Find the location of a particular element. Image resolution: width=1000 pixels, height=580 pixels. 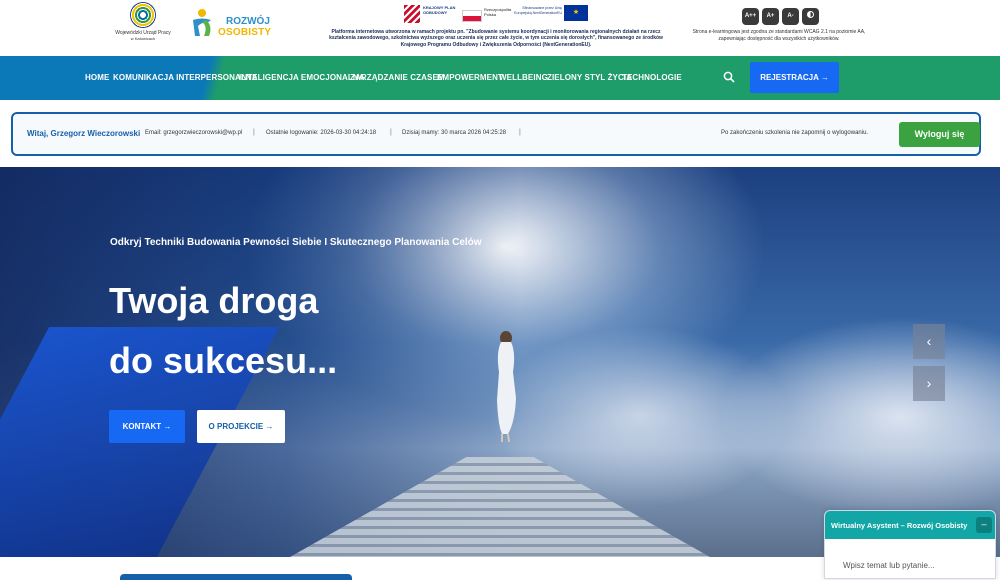

contrast-icon is located at coordinates (810, 14).